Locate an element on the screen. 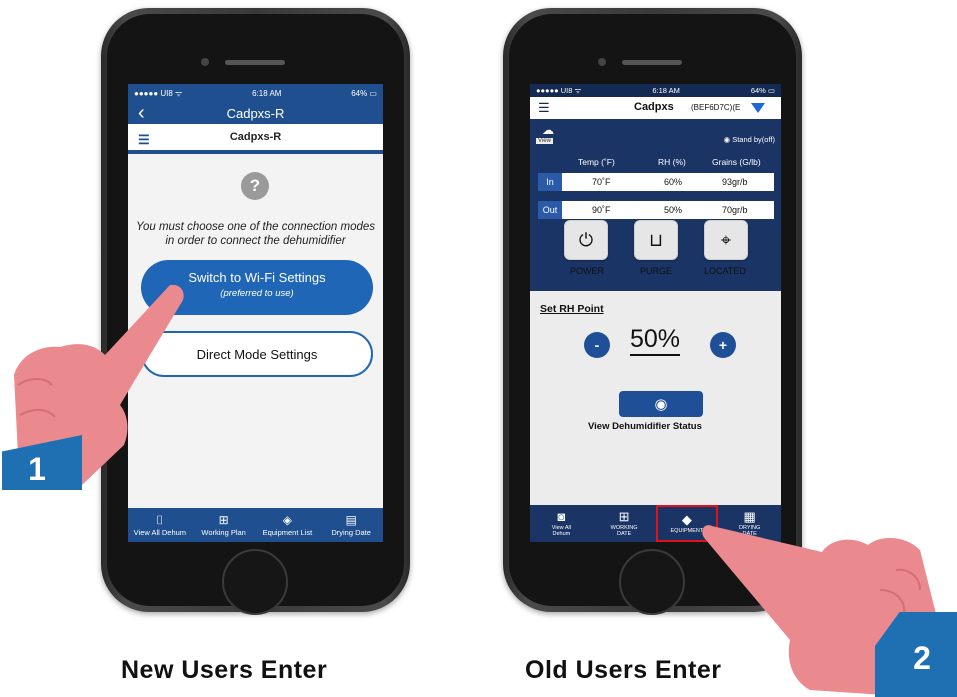  rh-increase-button: + is located at coordinates (723, 345).